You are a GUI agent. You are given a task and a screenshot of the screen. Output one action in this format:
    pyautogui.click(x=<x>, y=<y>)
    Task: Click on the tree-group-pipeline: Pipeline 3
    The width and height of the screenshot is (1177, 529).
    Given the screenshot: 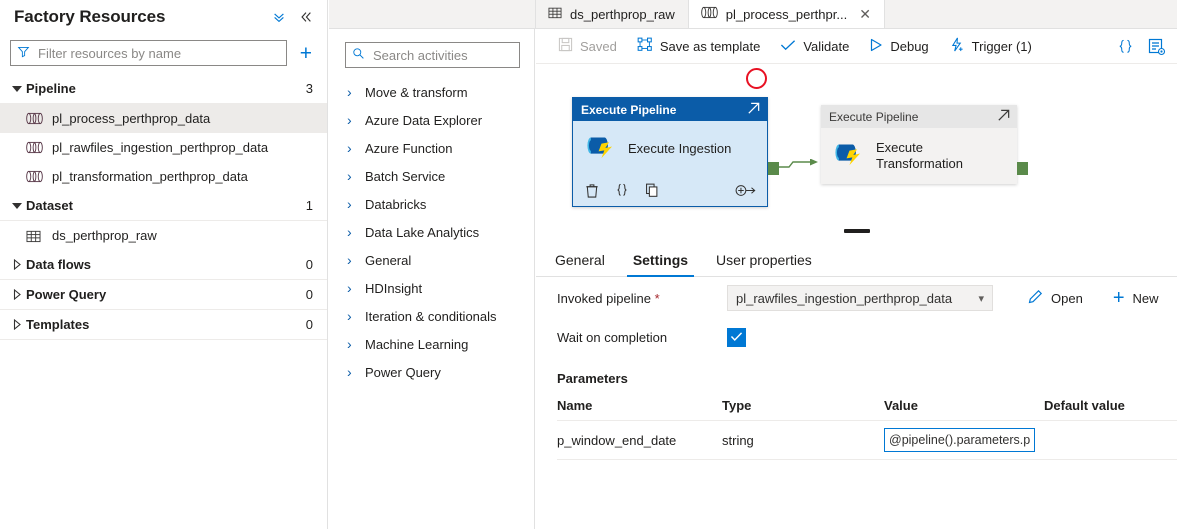 What is the action you would take?
    pyautogui.click(x=163, y=89)
    